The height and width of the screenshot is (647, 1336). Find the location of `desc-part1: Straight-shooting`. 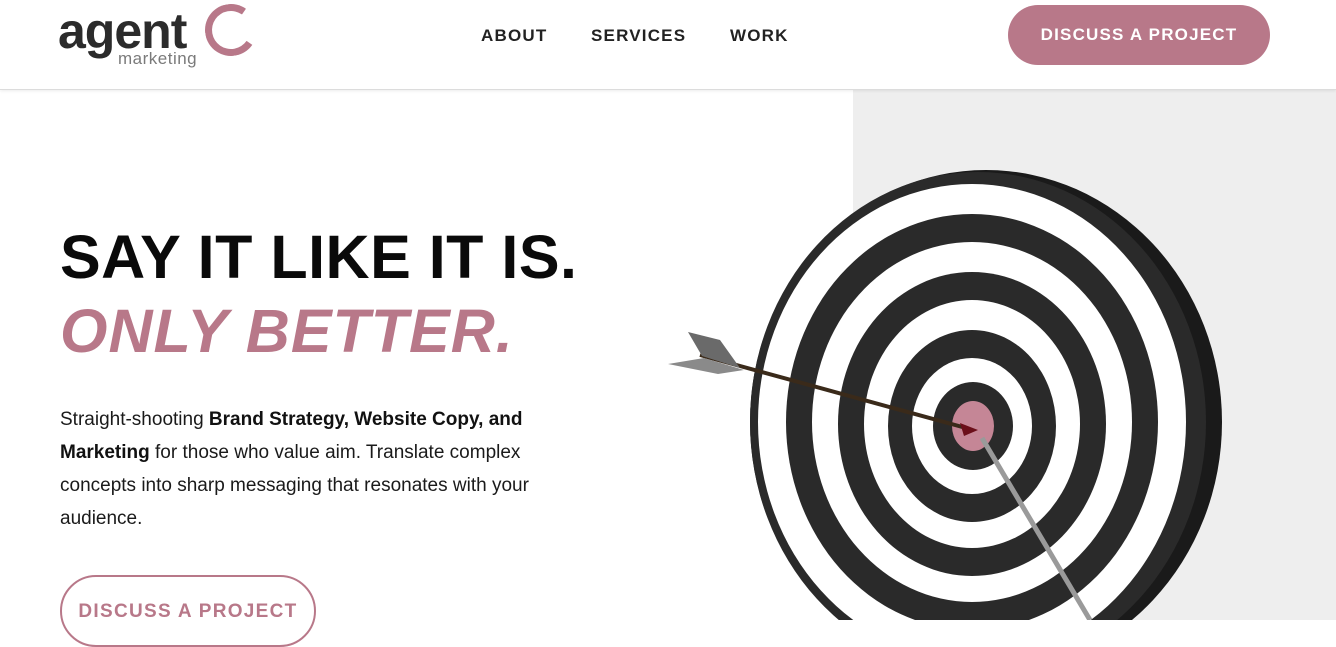

desc-part1: Straight-shooting is located at coordinates (134, 419).